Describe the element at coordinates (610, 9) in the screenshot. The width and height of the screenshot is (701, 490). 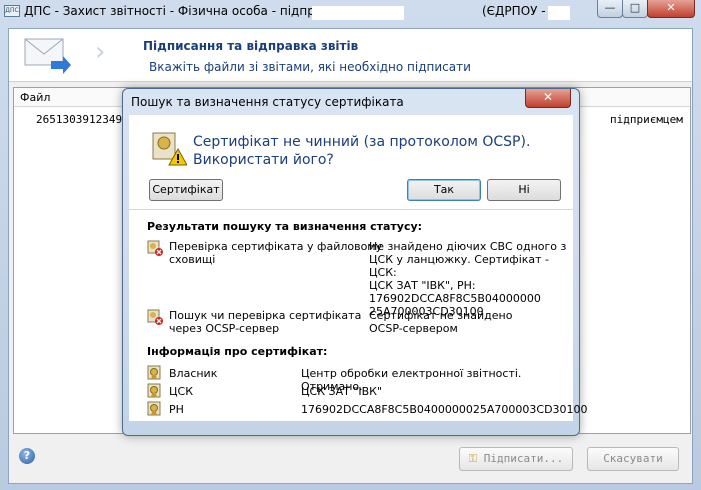
I see `minimize-button: —` at that location.